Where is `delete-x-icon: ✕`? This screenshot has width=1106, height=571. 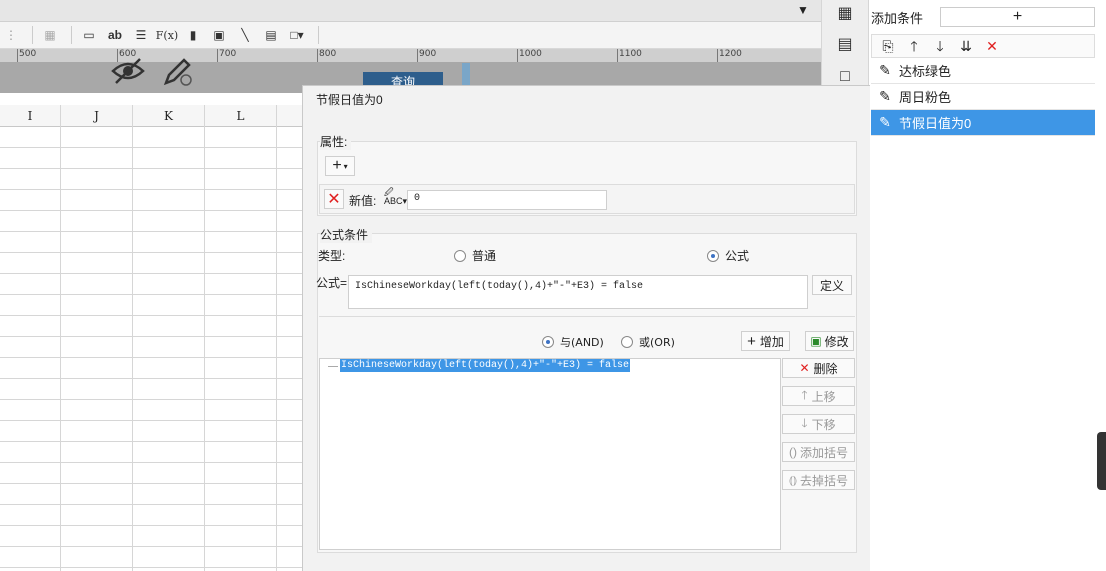
delete-x-icon: ✕ is located at coordinates (804, 368).